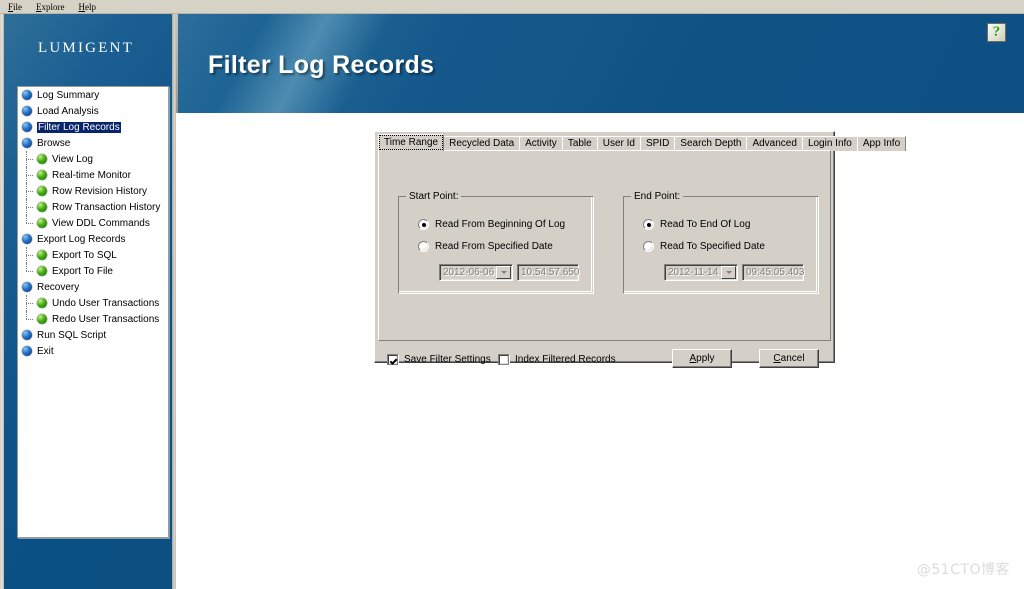 This screenshot has height=589, width=1024. What do you see at coordinates (657, 196) in the screenshot?
I see `end-point-group-title: End Point:` at bounding box center [657, 196].